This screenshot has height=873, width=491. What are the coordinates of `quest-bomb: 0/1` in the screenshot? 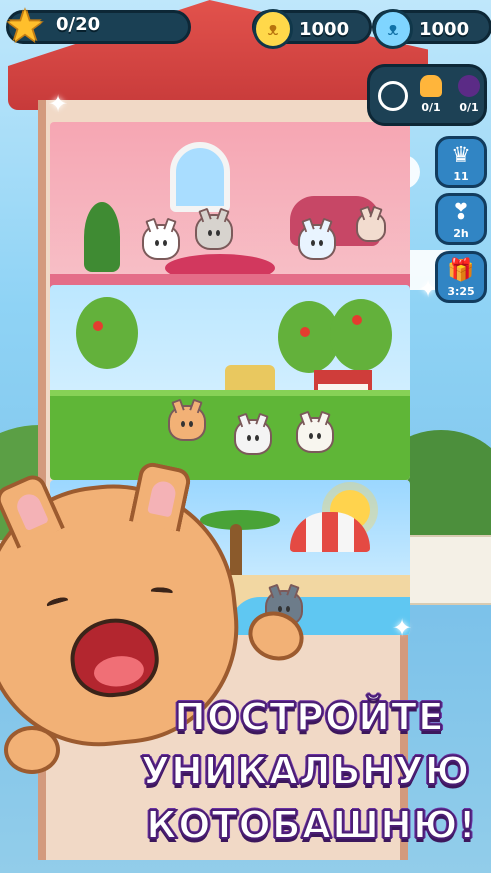 It's located at (469, 94).